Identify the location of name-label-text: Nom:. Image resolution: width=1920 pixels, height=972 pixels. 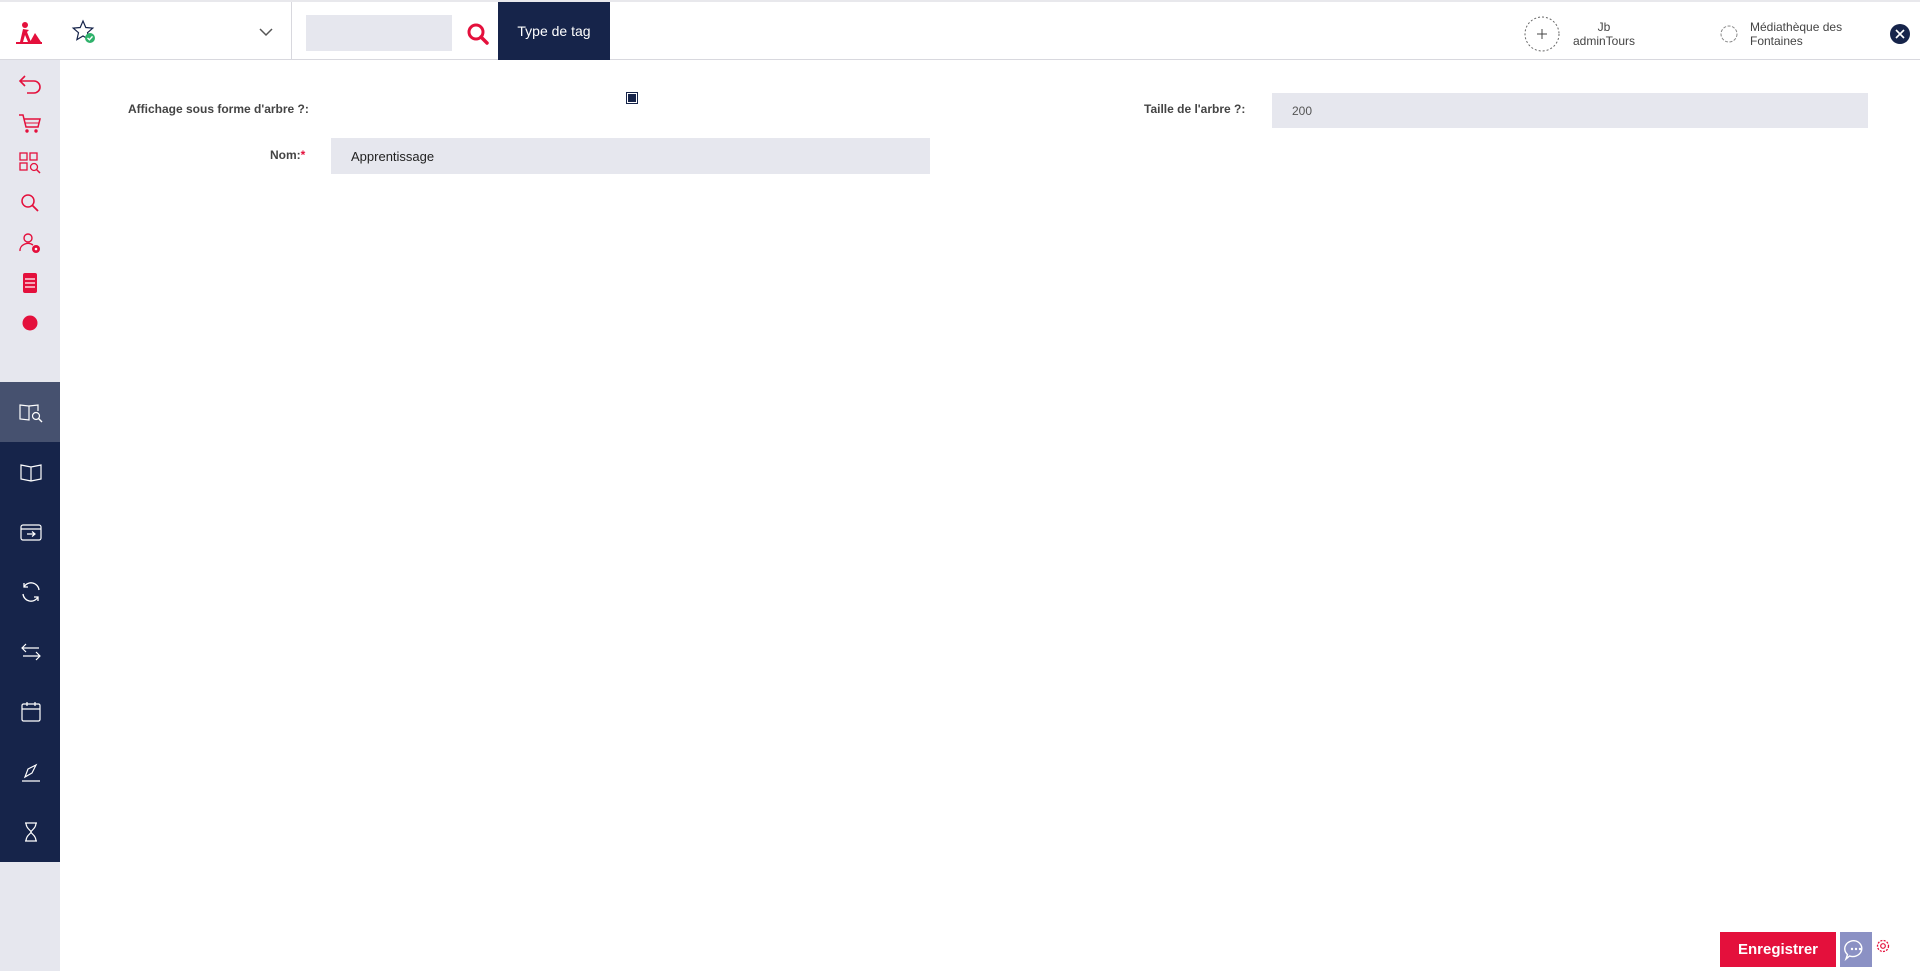
(285, 155).